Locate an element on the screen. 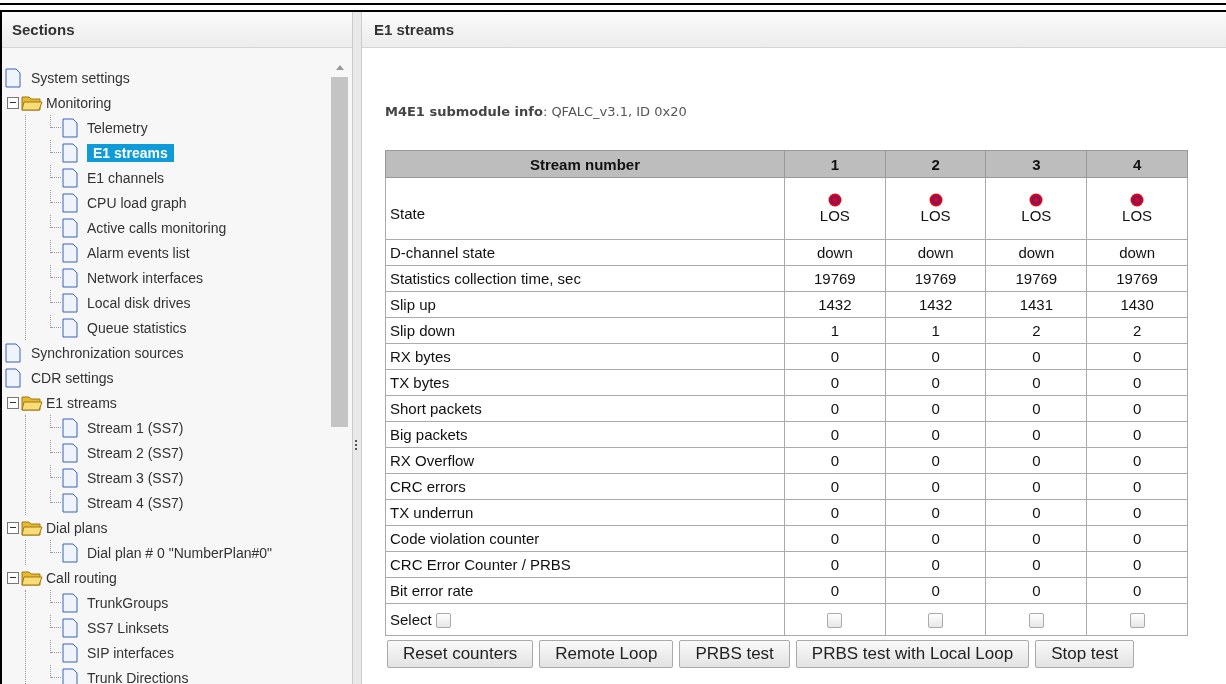 This screenshot has width=1226, height=684. tree-item: SS7 Linksets is located at coordinates (128, 627).